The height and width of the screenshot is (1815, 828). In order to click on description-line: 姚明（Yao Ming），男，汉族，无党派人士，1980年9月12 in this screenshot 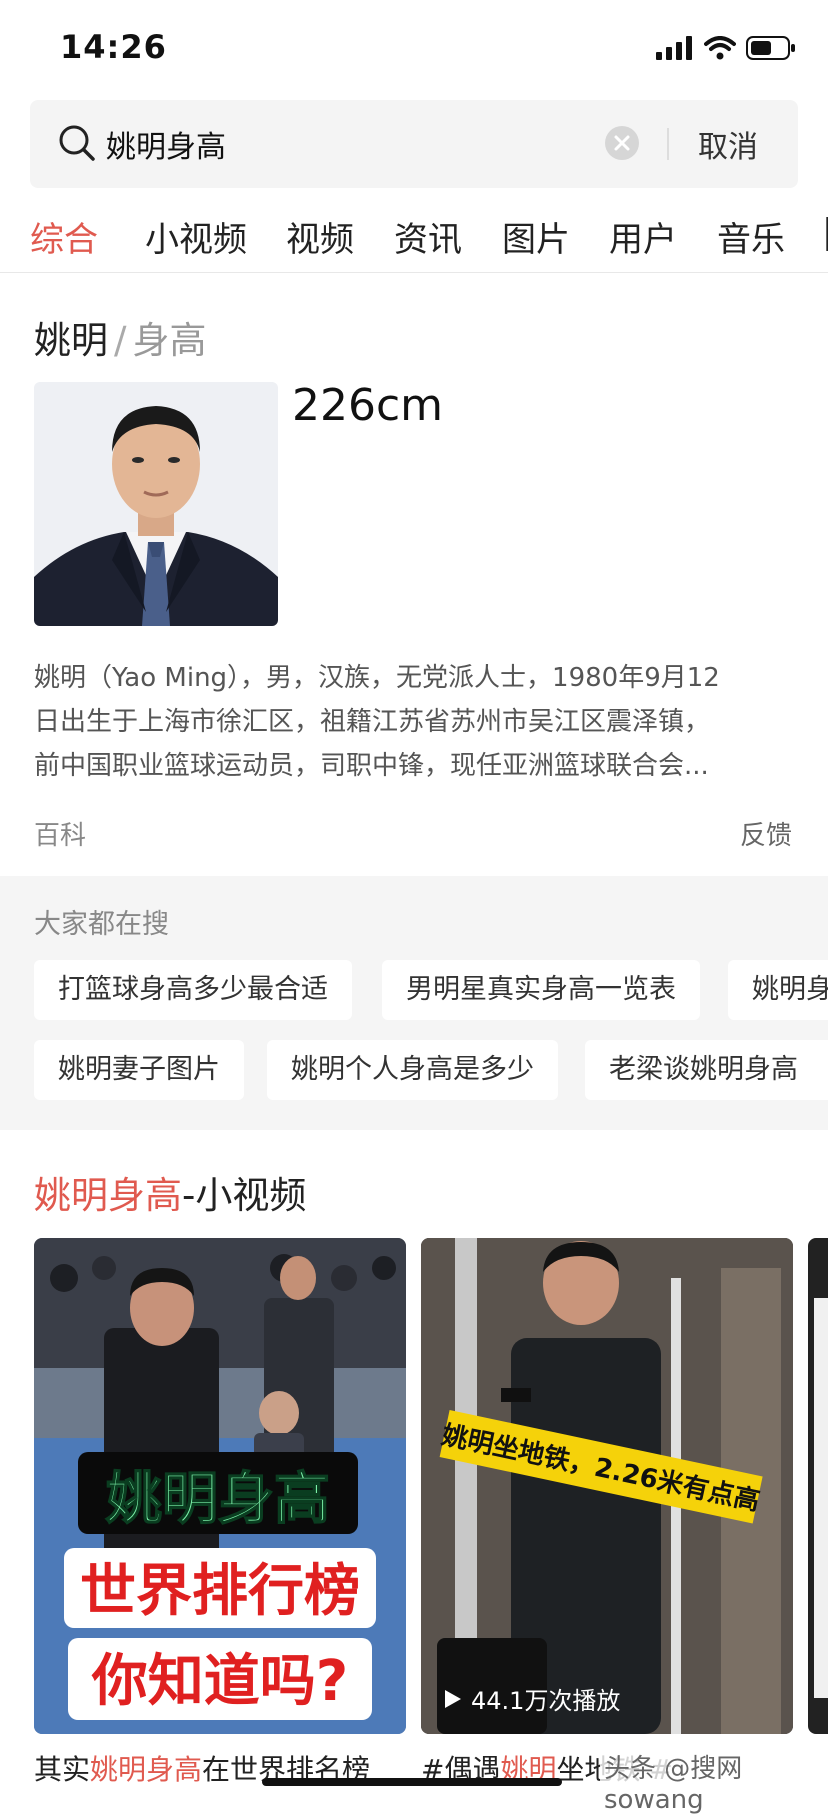, I will do `click(377, 678)`.